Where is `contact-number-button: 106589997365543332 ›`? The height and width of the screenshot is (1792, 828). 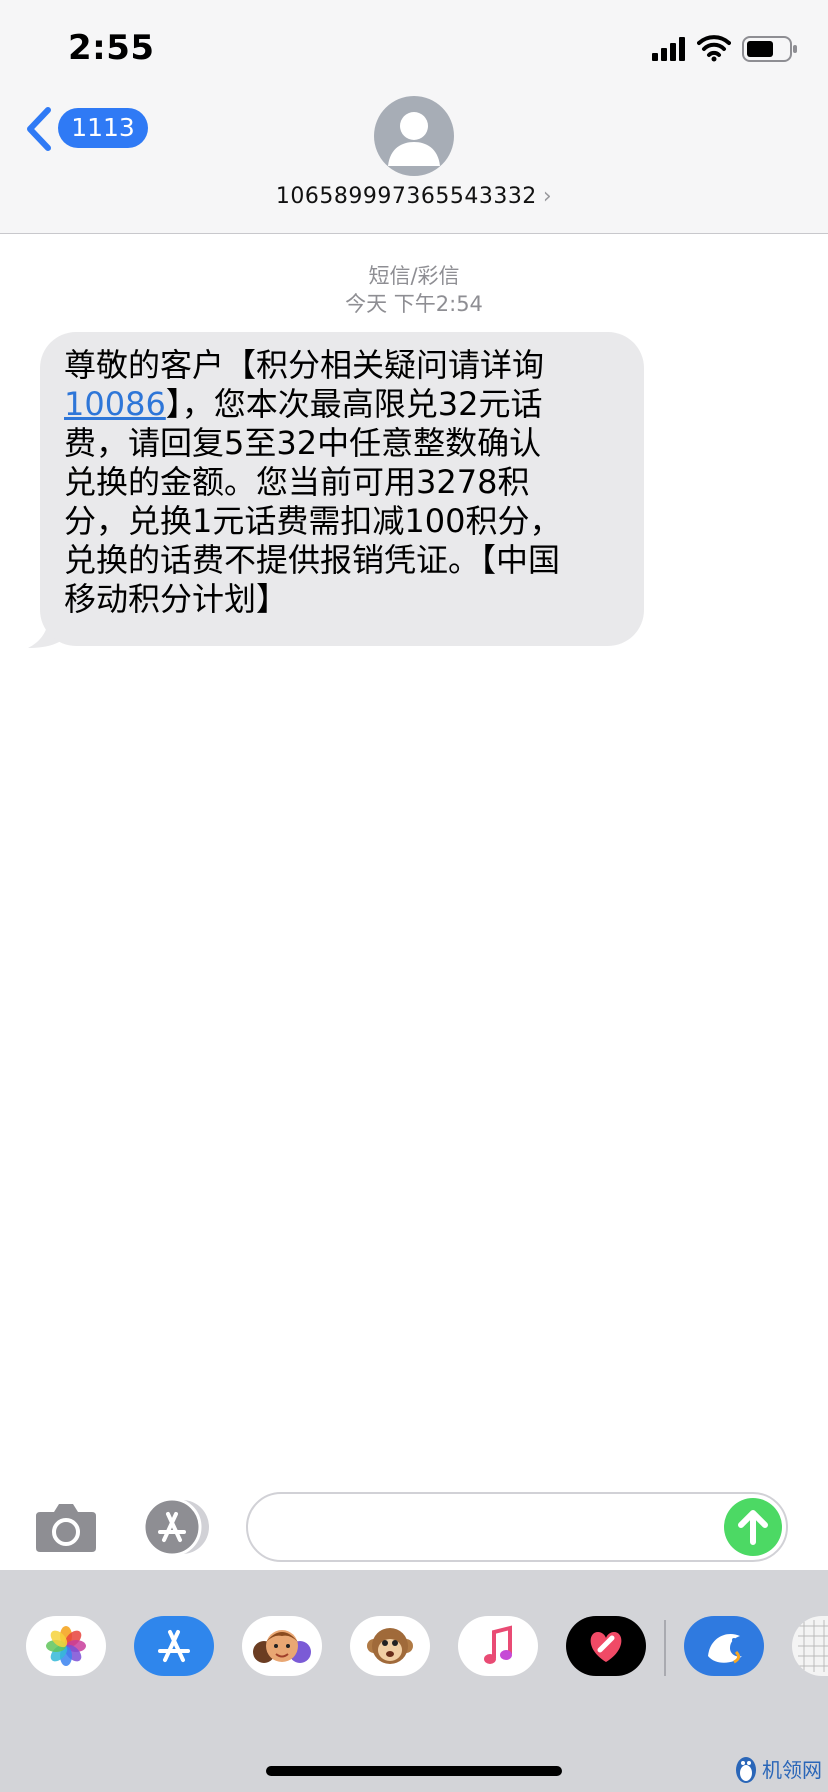
contact-number-button: 106589997365543332 › is located at coordinates (414, 196).